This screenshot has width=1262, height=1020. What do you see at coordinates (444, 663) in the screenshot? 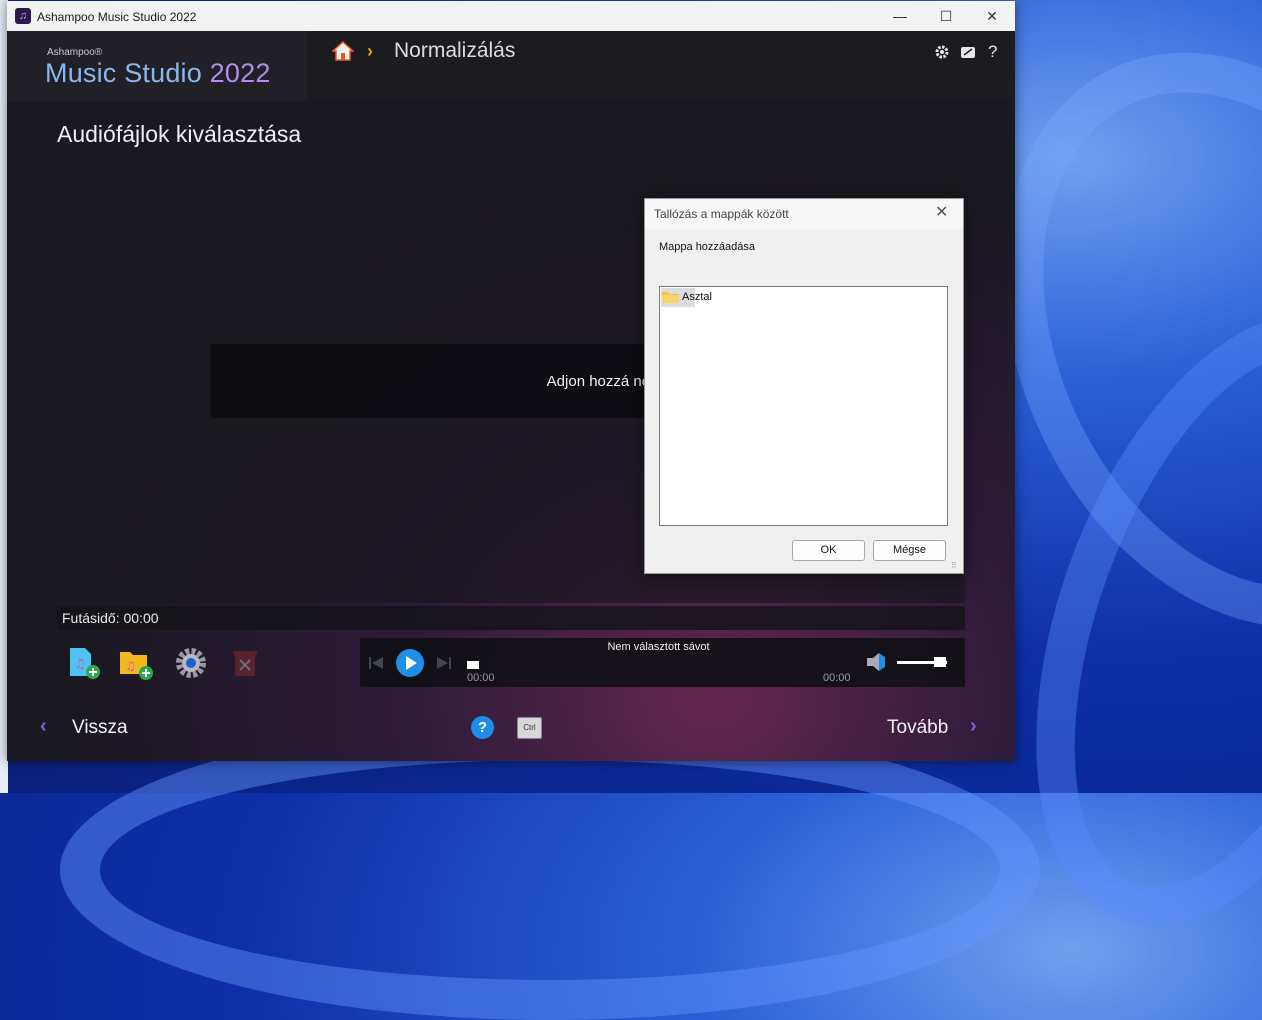
I see `next-track-icon` at bounding box center [444, 663].